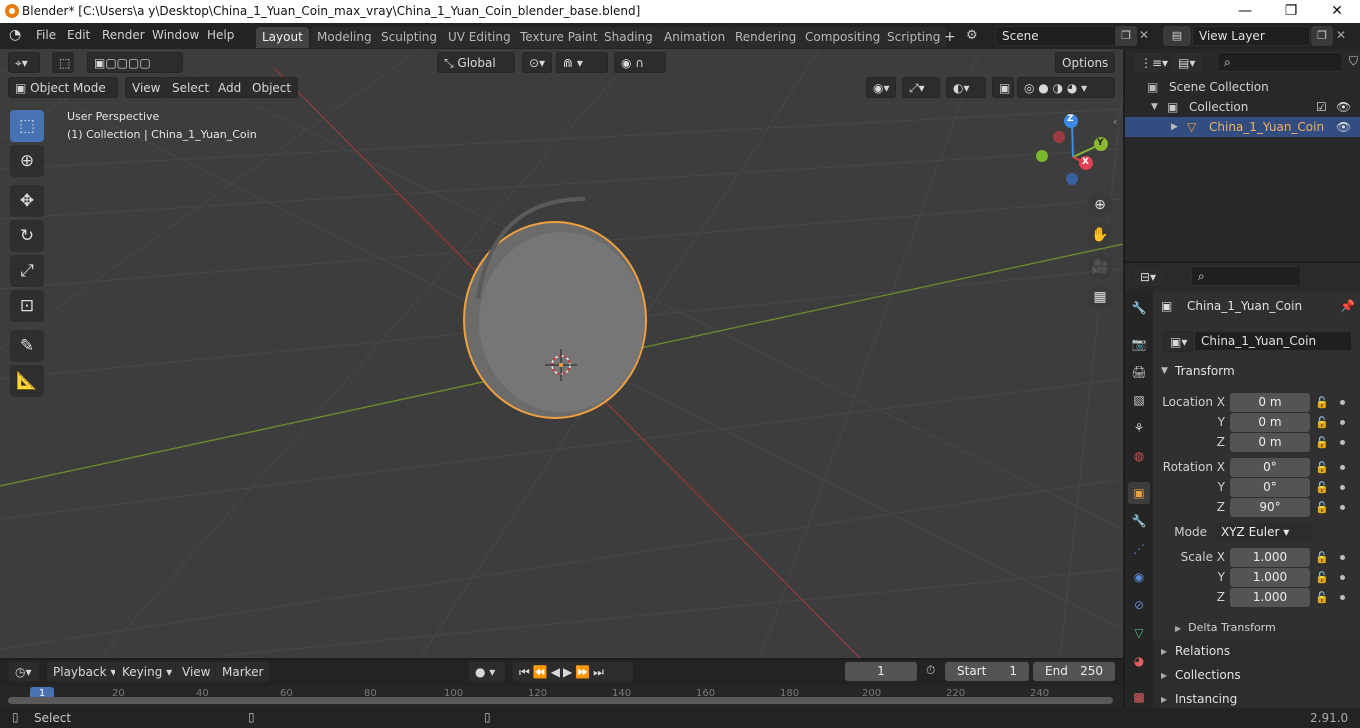 This screenshot has height=728, width=1360. Describe the element at coordinates (78, 35) in the screenshot. I see `menu-edit: Edit` at that location.